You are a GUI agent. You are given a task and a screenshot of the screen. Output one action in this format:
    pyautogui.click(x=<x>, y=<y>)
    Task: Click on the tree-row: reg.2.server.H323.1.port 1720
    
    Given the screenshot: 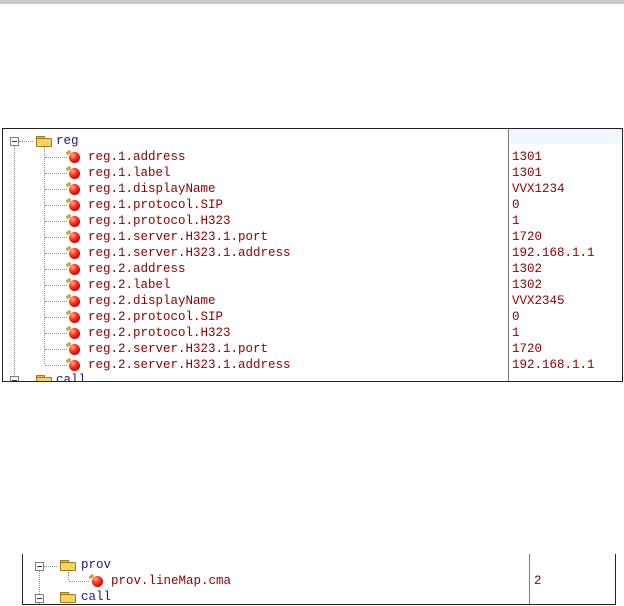 What is the action you would take?
    pyautogui.click(x=312, y=349)
    